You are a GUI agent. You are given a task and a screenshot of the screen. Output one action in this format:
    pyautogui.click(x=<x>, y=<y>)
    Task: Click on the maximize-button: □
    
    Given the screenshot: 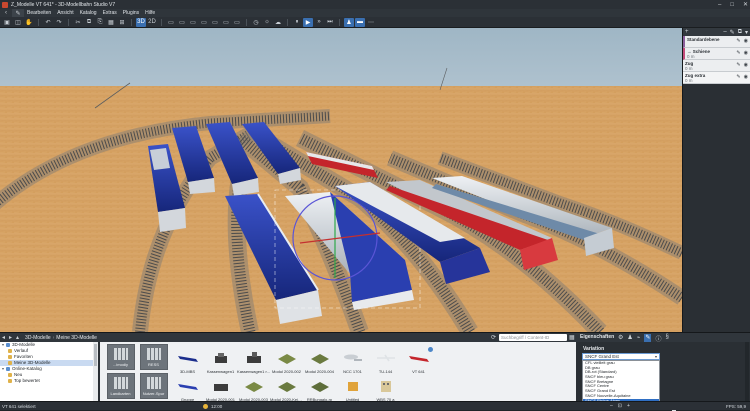 What is the action you would take?
    pyautogui.click(x=732, y=5)
    